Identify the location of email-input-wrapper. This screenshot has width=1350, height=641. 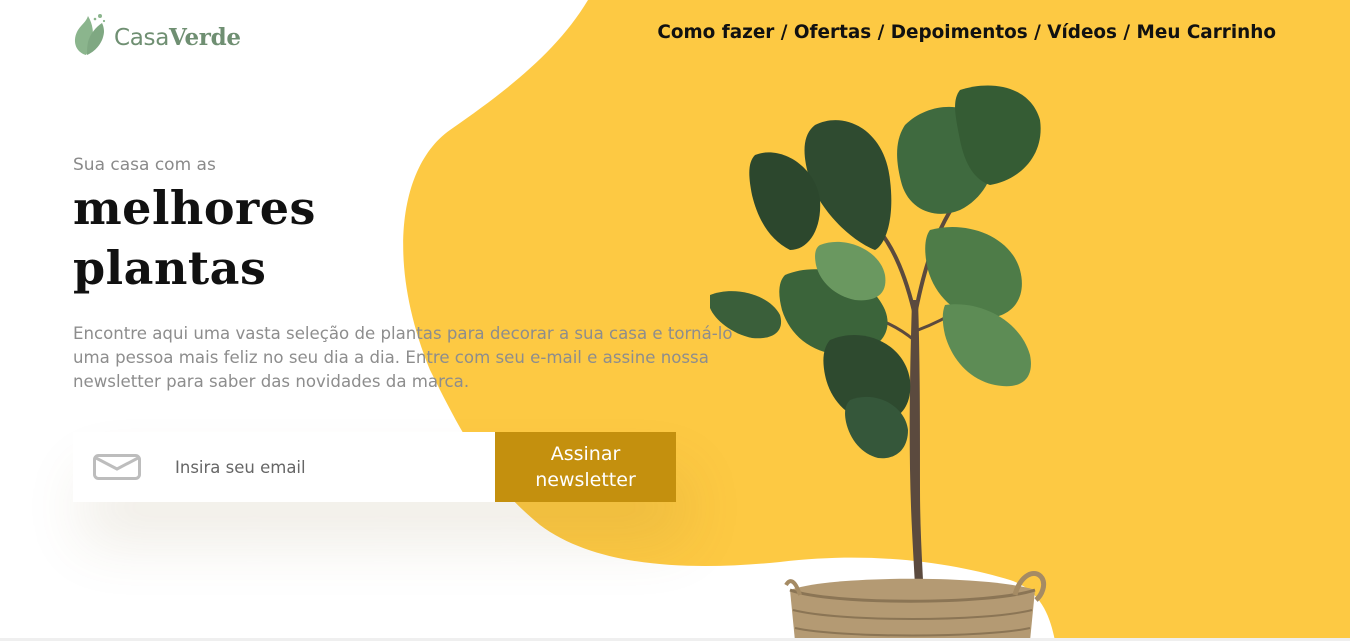
(284, 467).